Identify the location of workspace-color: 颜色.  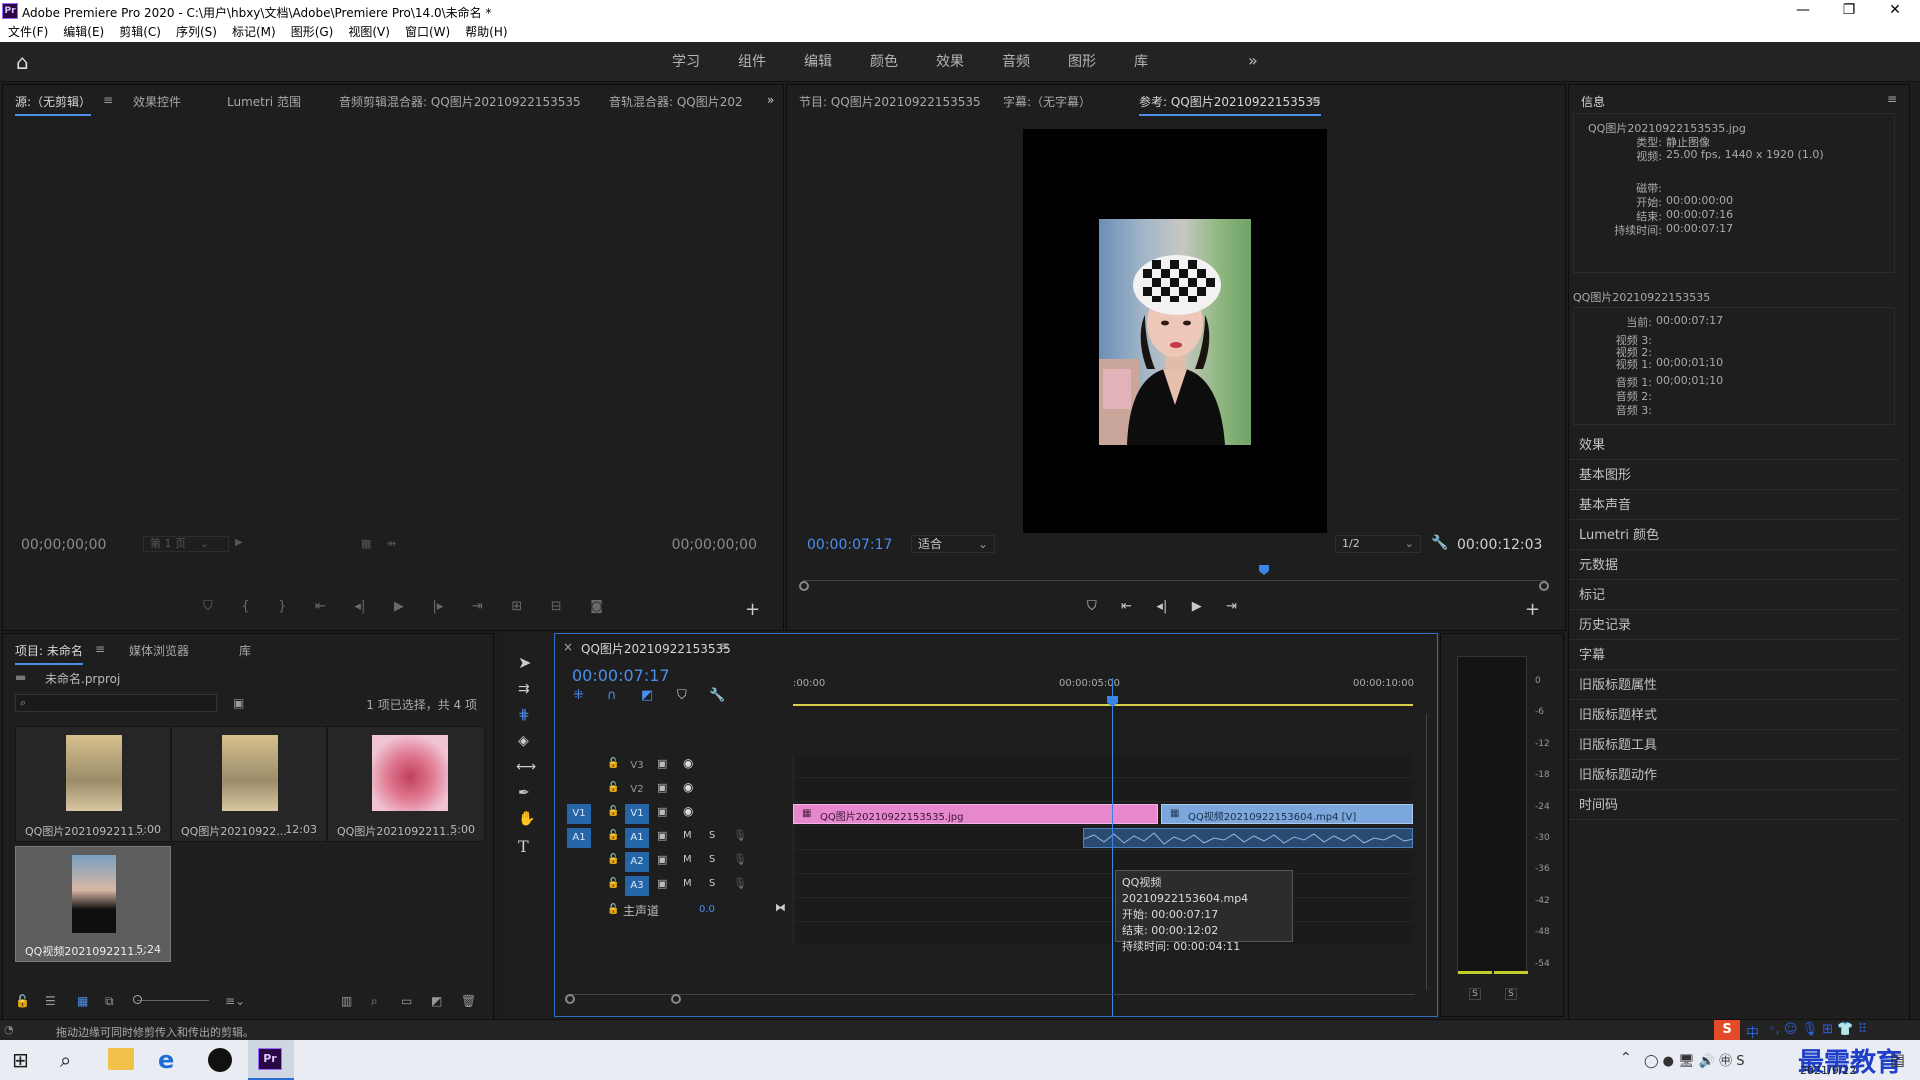
(884, 62).